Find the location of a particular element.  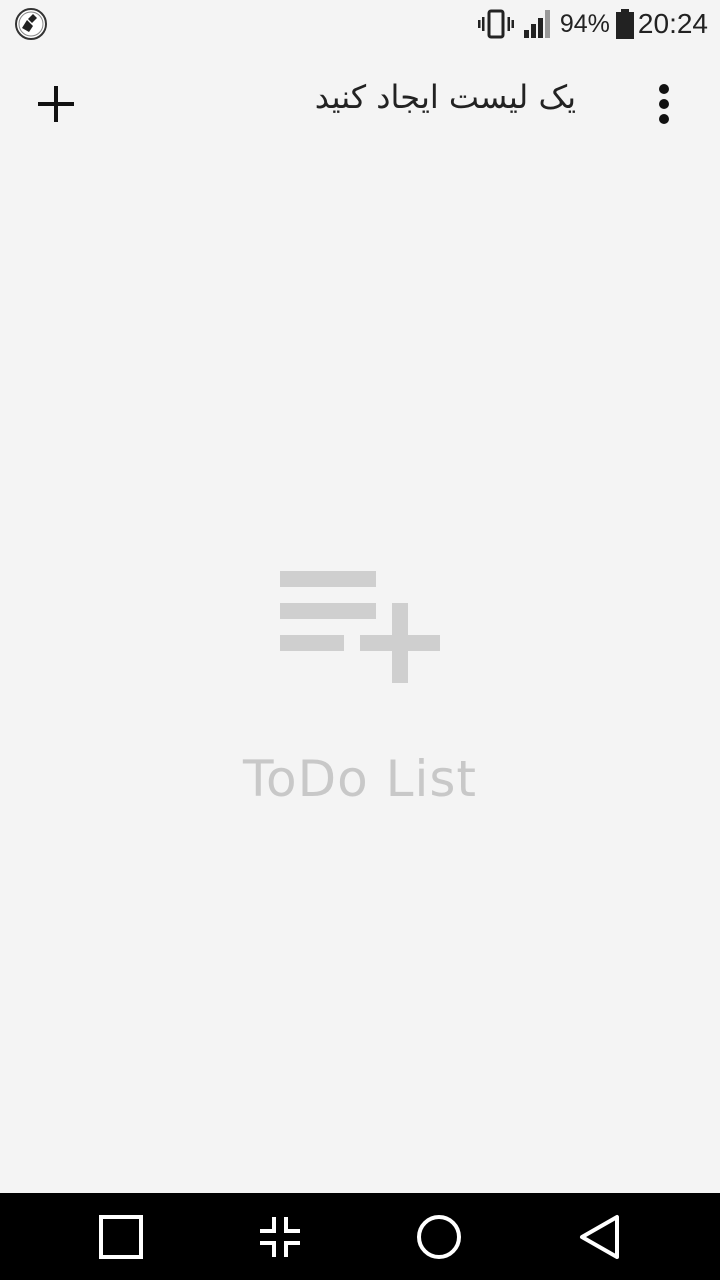

system-nav-bar is located at coordinates (360, 1236).